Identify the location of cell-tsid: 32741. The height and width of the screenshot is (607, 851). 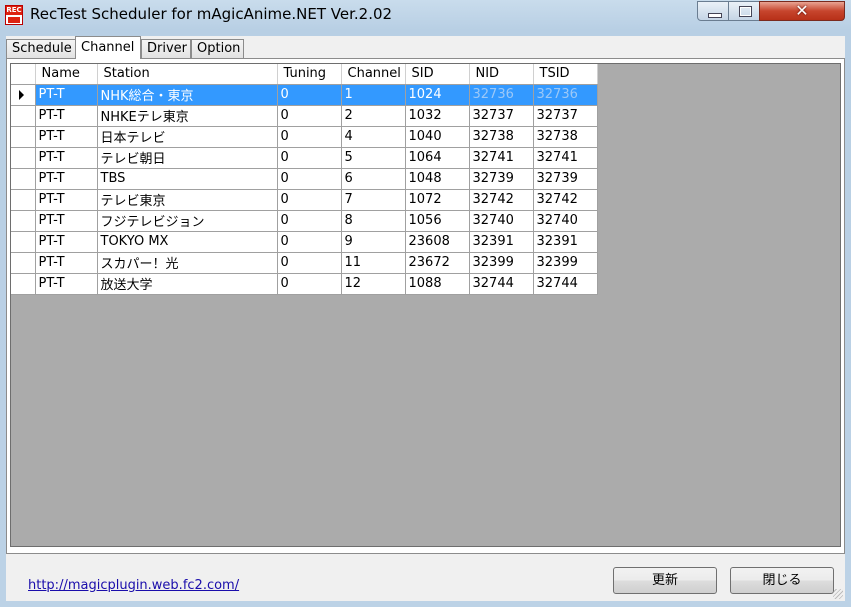
(565, 158).